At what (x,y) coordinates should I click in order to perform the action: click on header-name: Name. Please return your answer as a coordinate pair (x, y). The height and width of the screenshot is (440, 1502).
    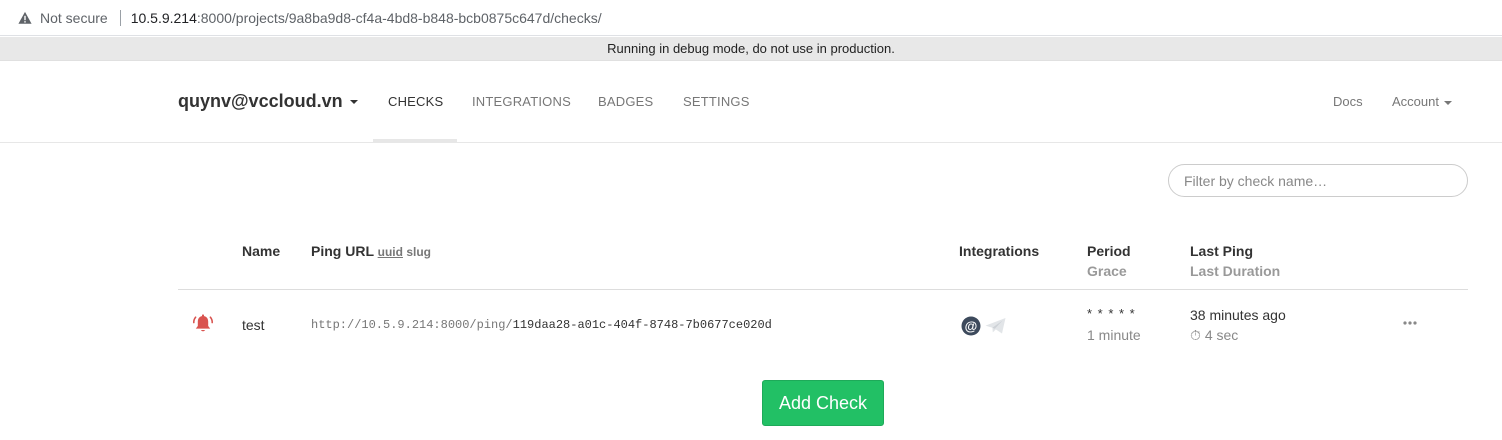
    Looking at the image, I should click on (261, 251).